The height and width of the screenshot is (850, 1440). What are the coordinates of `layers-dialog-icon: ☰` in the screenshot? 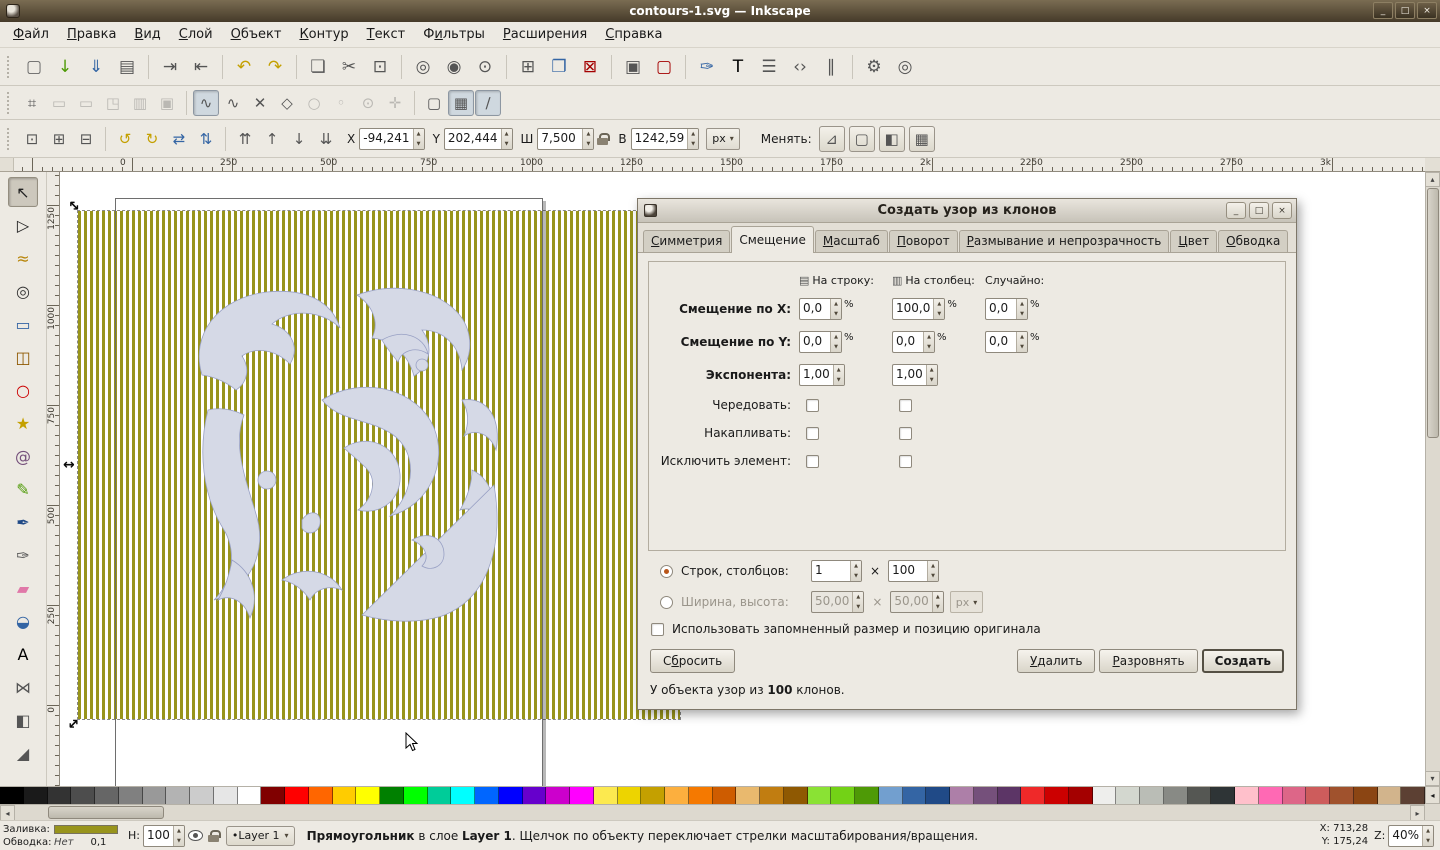 It's located at (769, 67).